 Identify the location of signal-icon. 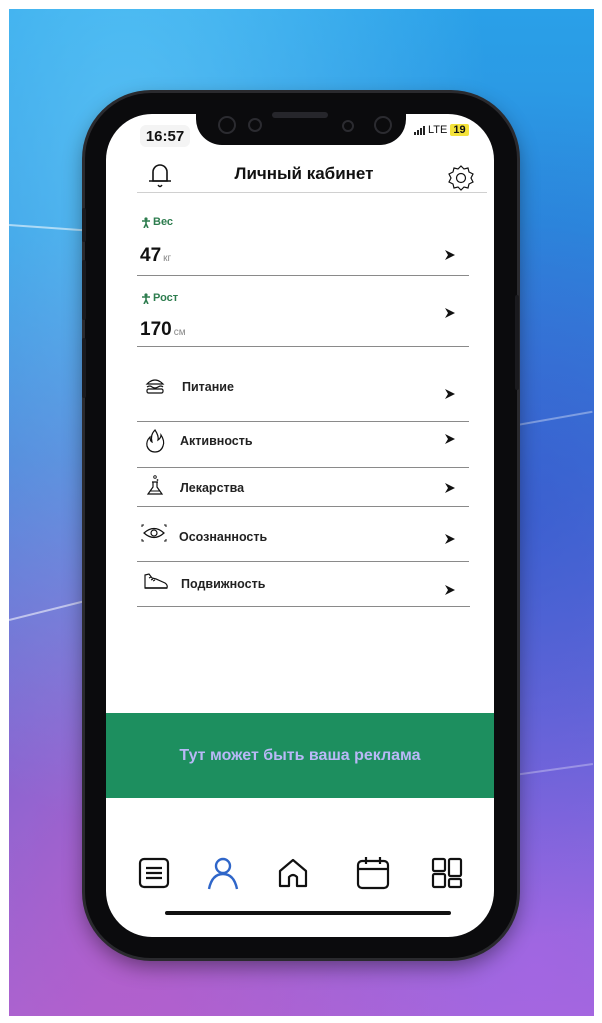
(419, 130).